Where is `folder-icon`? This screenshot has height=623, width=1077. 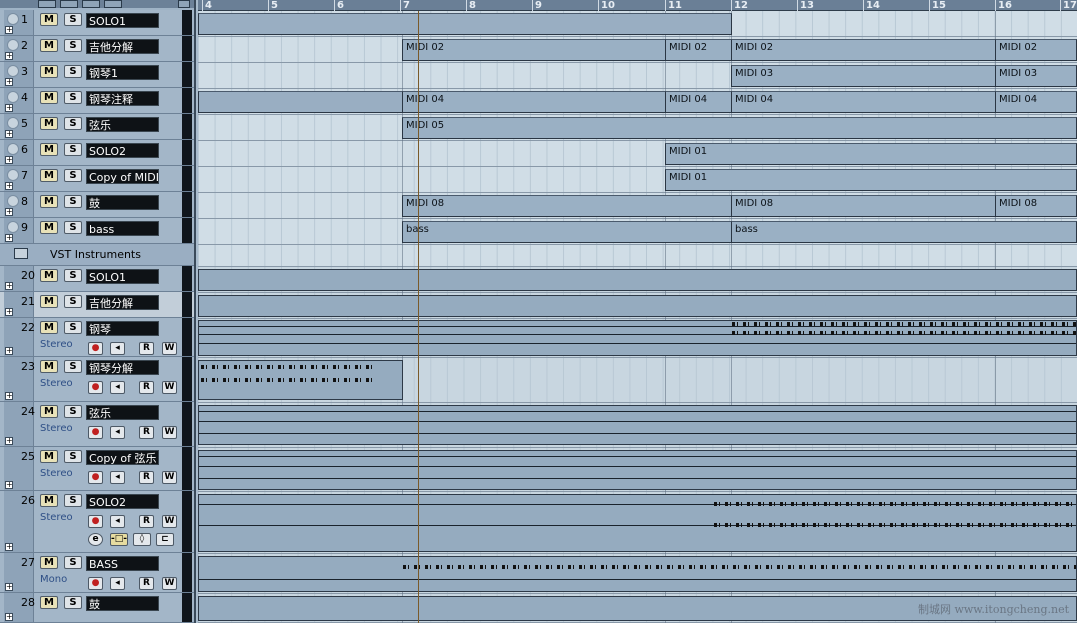 folder-icon is located at coordinates (21, 253).